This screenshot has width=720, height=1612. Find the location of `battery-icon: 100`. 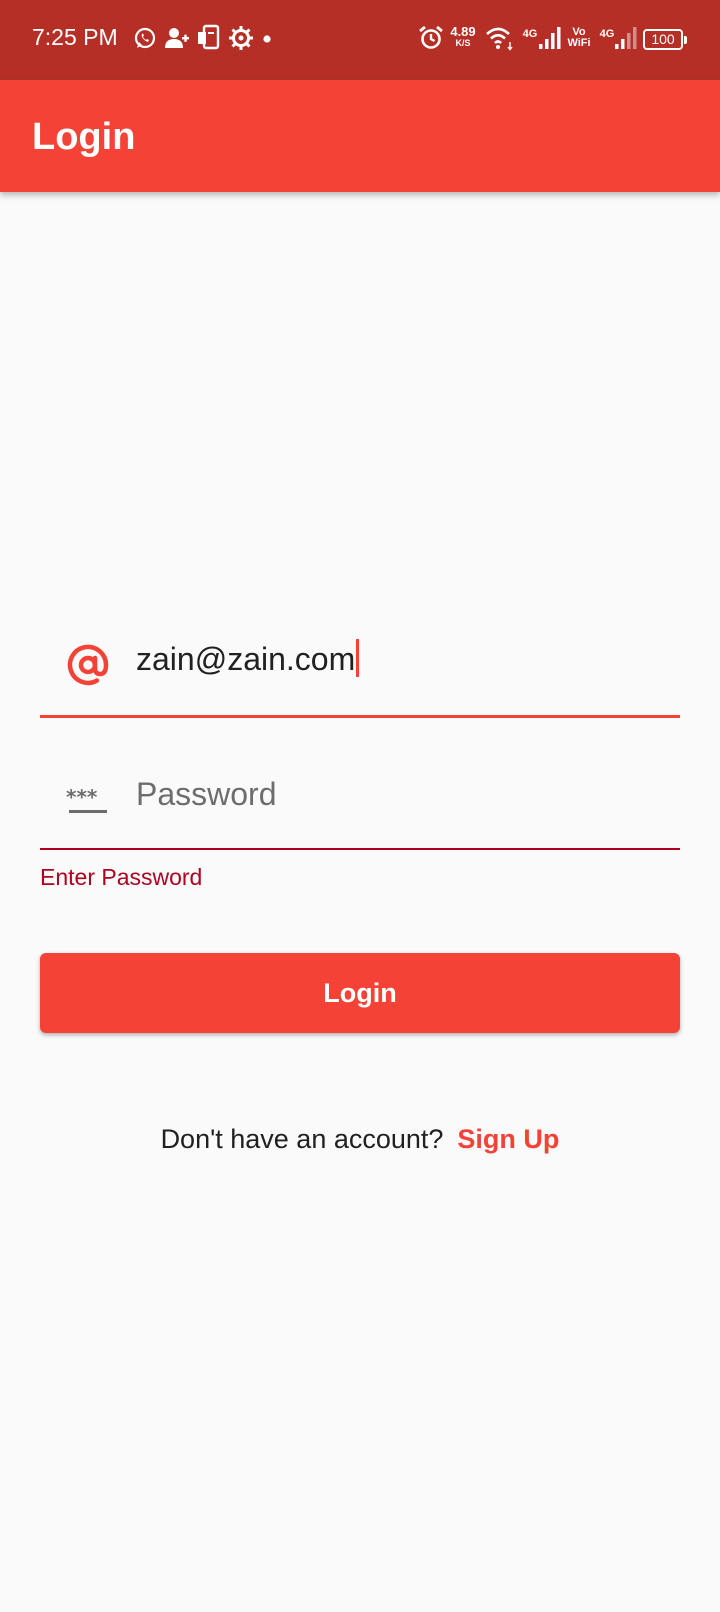

battery-icon: 100 is located at coordinates (665, 39).